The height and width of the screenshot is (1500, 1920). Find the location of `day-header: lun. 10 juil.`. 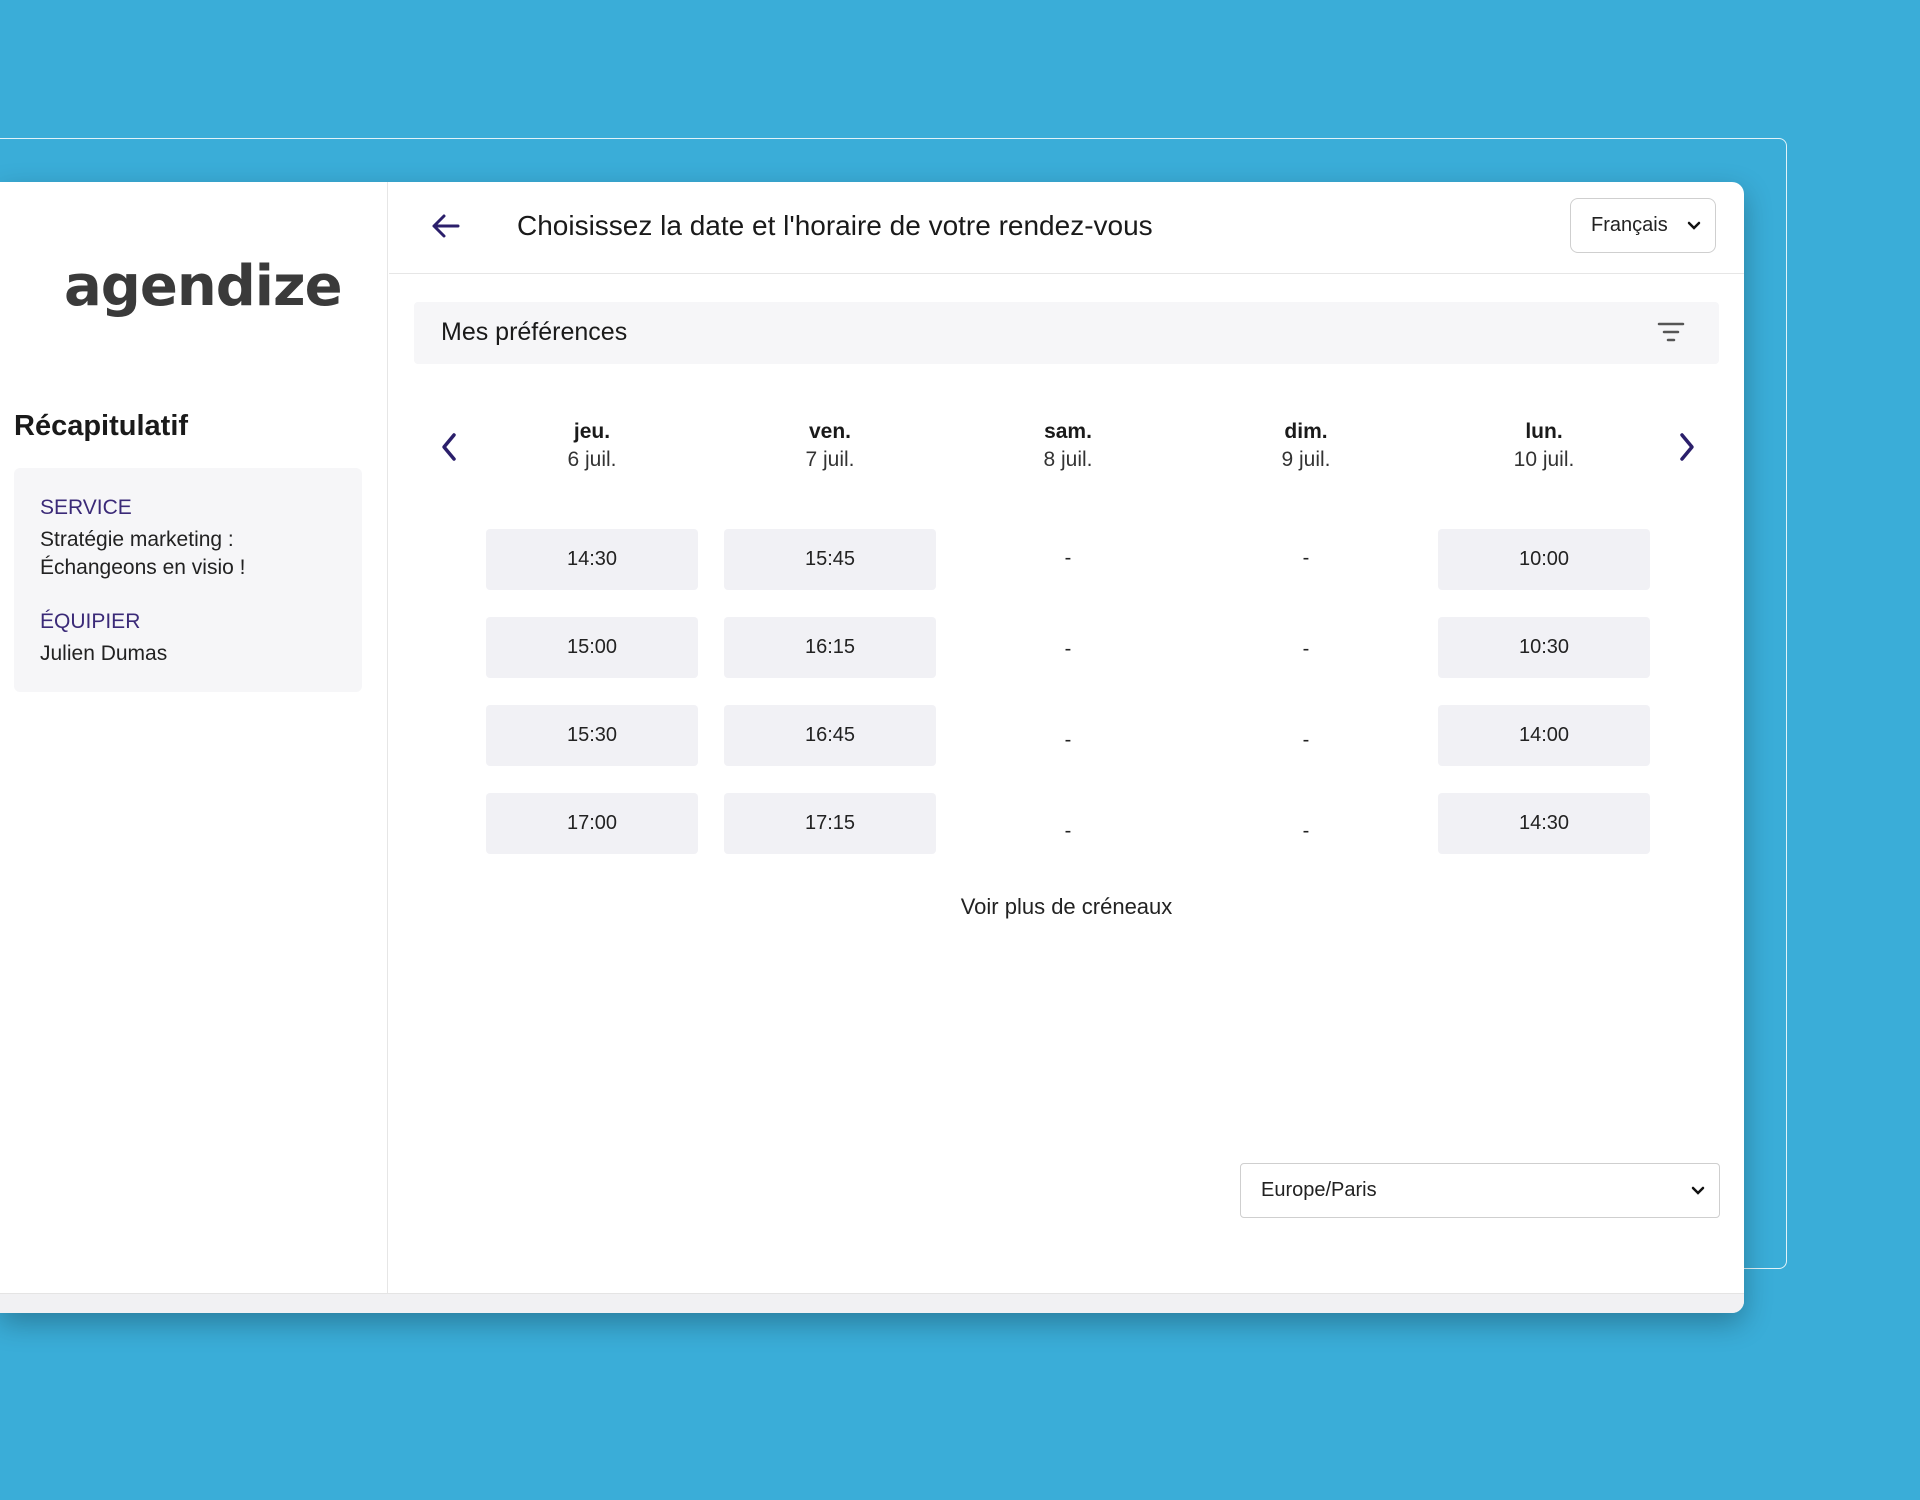

day-header: lun. 10 juil. is located at coordinates (1544, 446).